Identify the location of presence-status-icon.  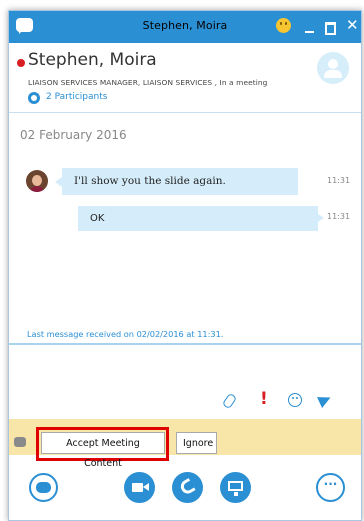
(21, 63).